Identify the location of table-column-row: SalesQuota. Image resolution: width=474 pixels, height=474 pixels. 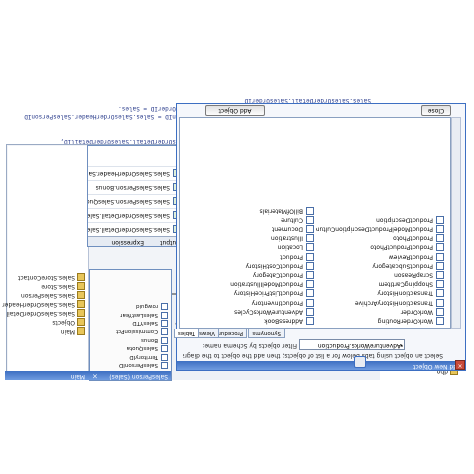
(129, 348).